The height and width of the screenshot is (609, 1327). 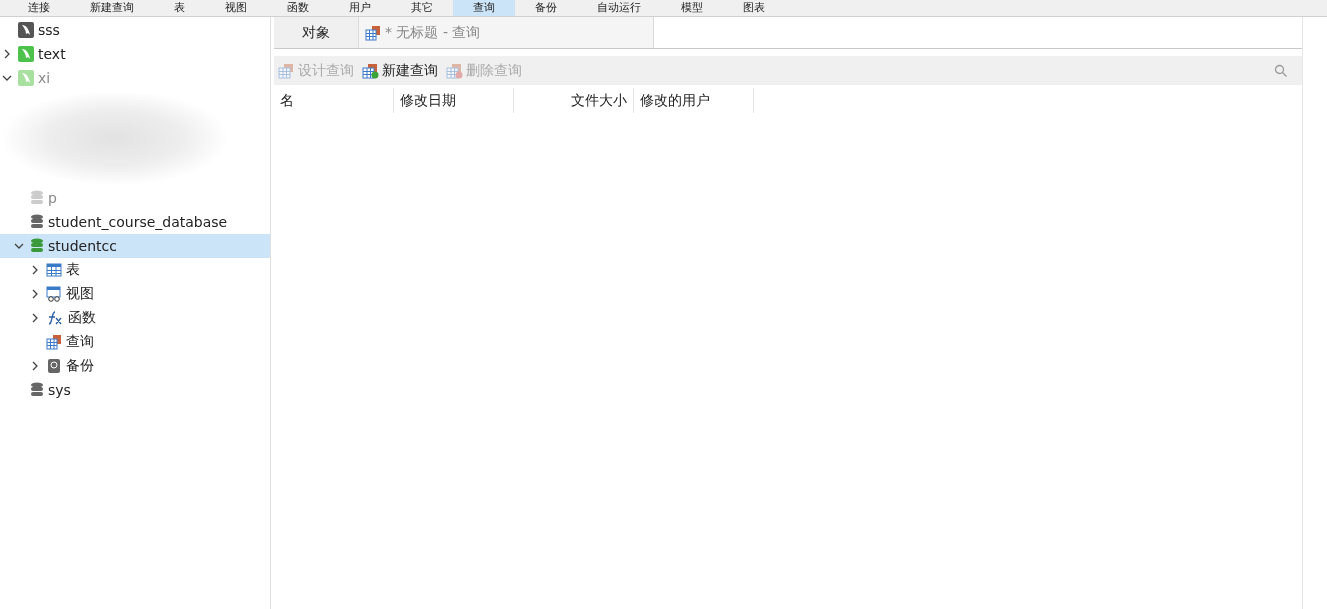 What do you see at coordinates (135, 342) in the screenshot?
I see `tree-item: 查询` at bounding box center [135, 342].